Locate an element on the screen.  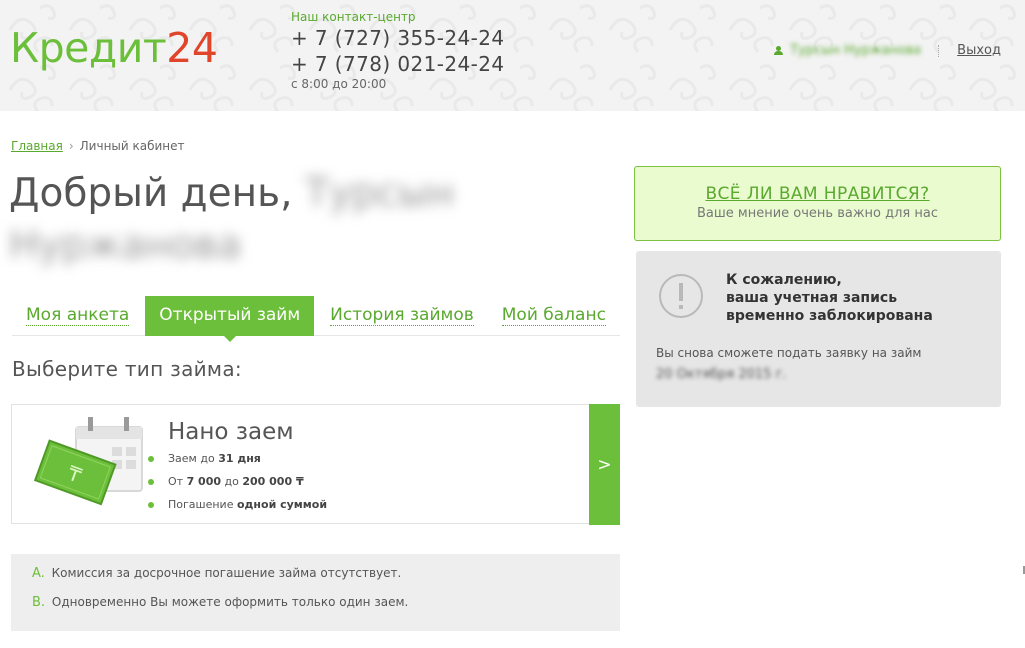
breadcrumb-current: Личный кабинет is located at coordinates (132, 146).